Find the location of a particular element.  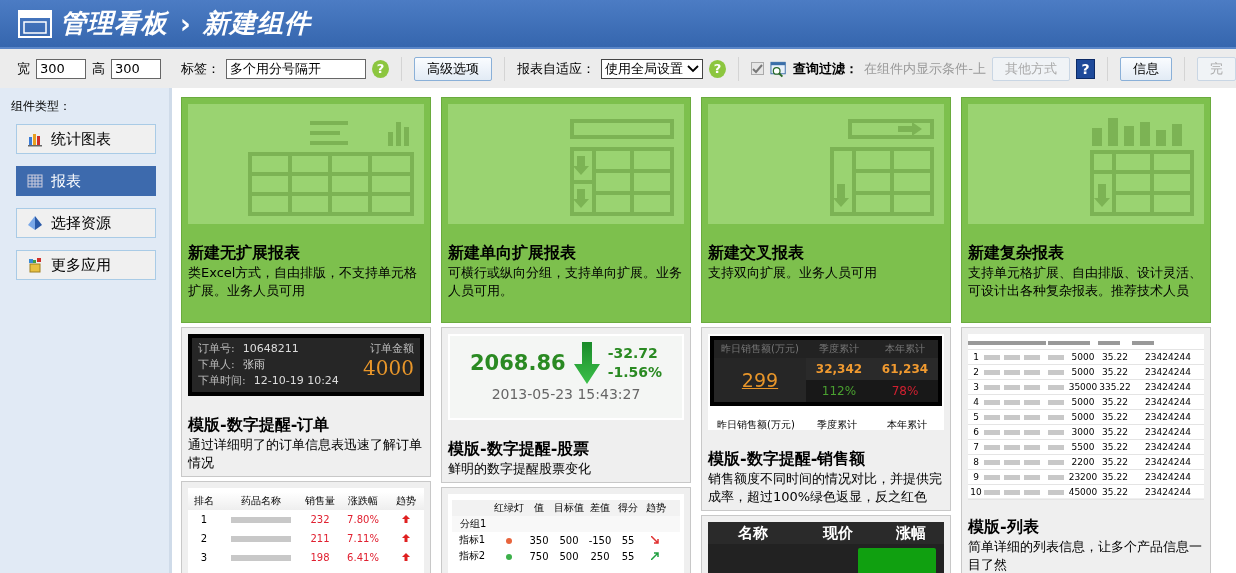

help-button: ? is located at coordinates (1086, 68).